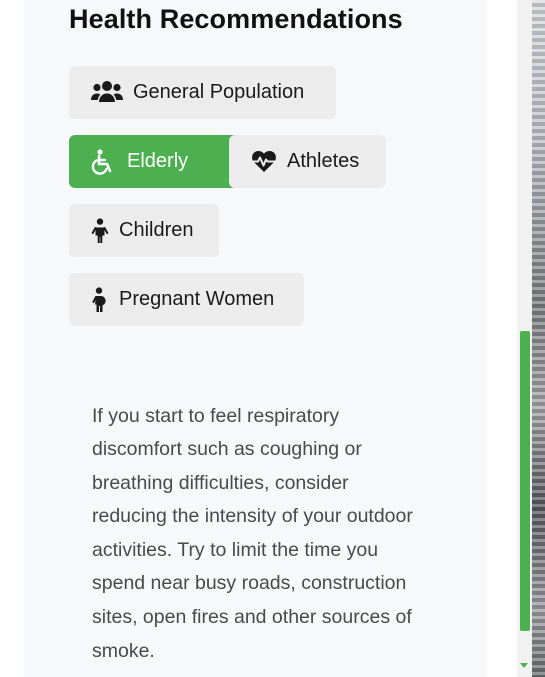 Image resolution: width=545 pixels, height=677 pixels. What do you see at coordinates (236, 19) in the screenshot?
I see `section-title: Health Recommendations` at bounding box center [236, 19].